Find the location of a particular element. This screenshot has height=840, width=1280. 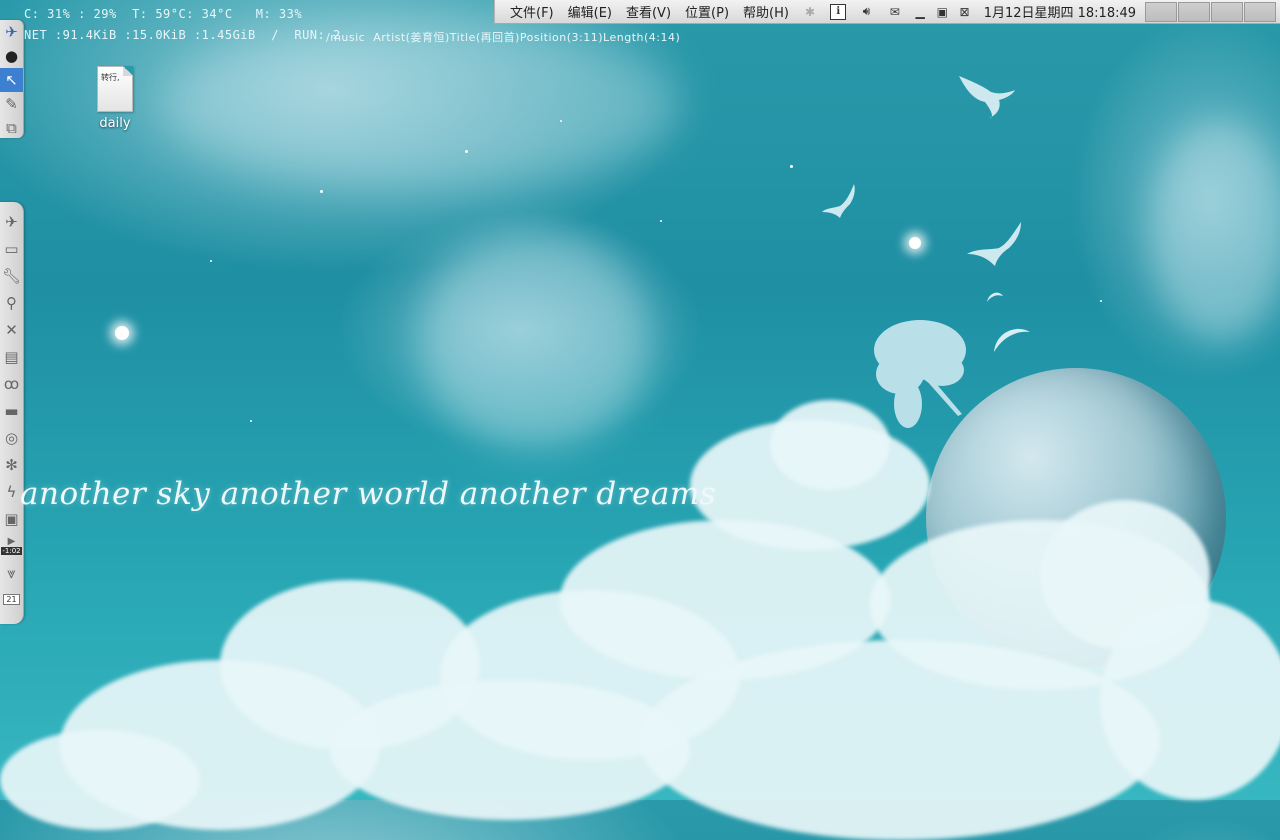

cursor-select-icon: ↖ is located at coordinates (11, 80).